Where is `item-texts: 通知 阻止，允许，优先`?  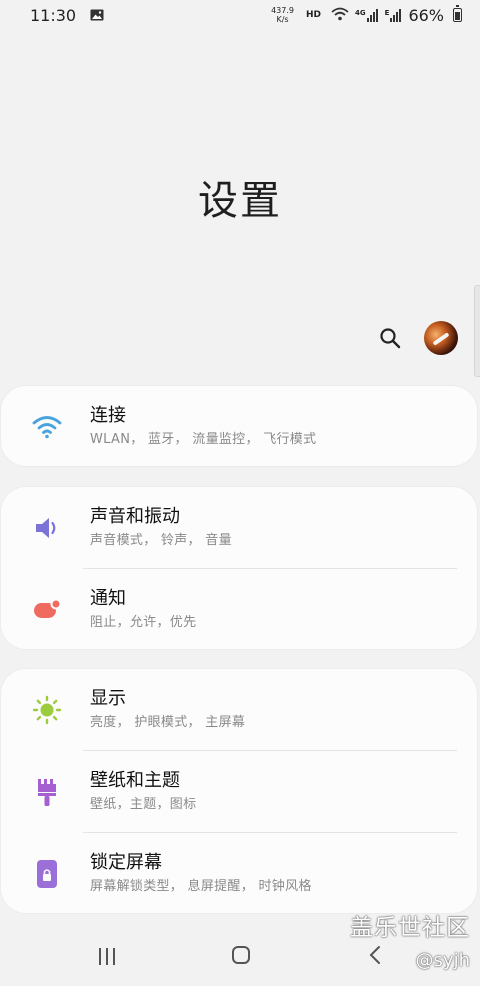
item-texts: 通知 阻止，允许，优先 is located at coordinates (143, 609).